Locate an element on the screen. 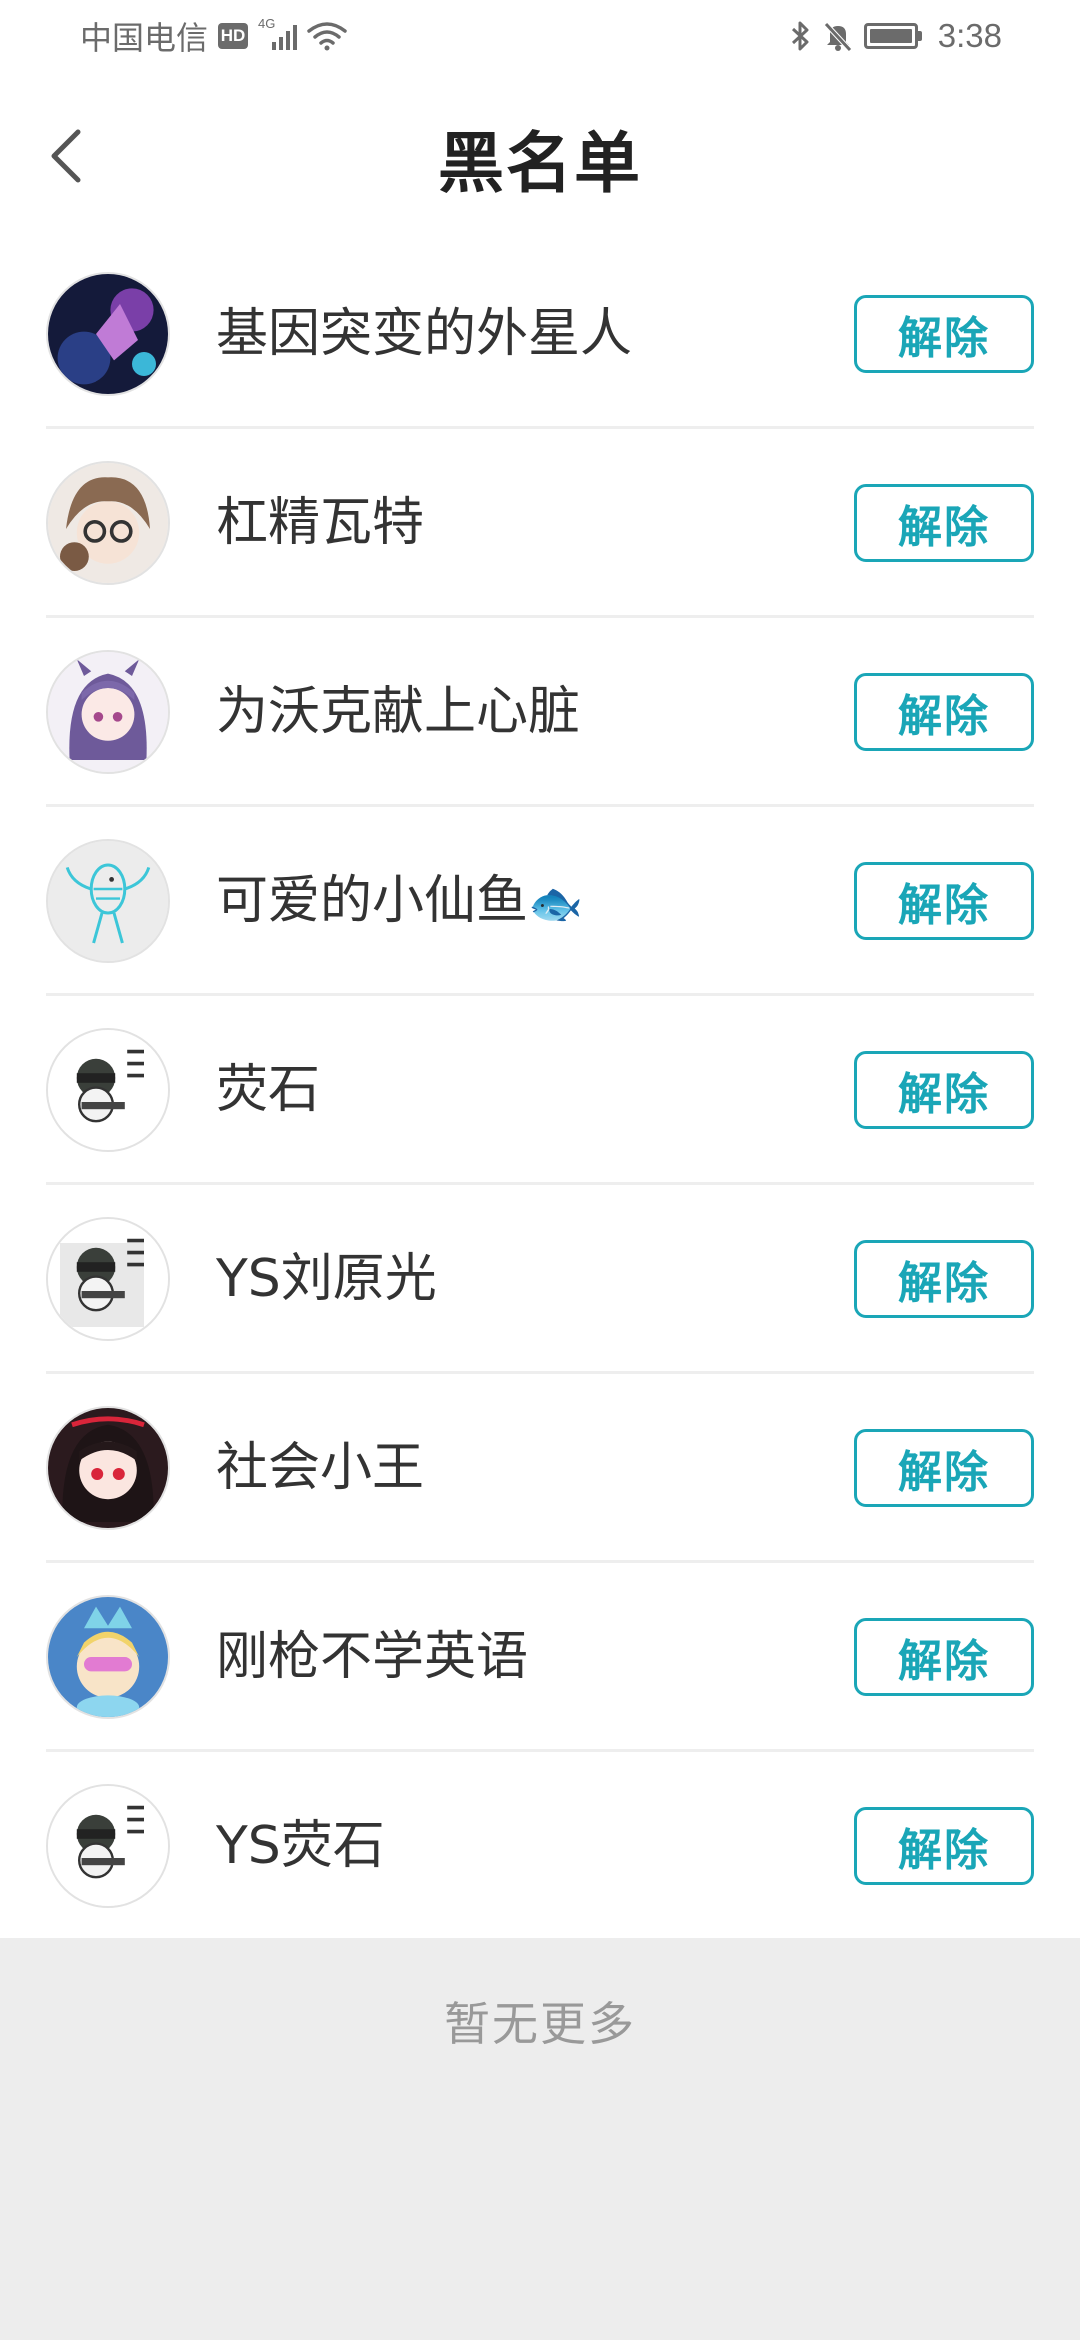  list-item: 杠精瓦特 解除 is located at coordinates (540, 523).